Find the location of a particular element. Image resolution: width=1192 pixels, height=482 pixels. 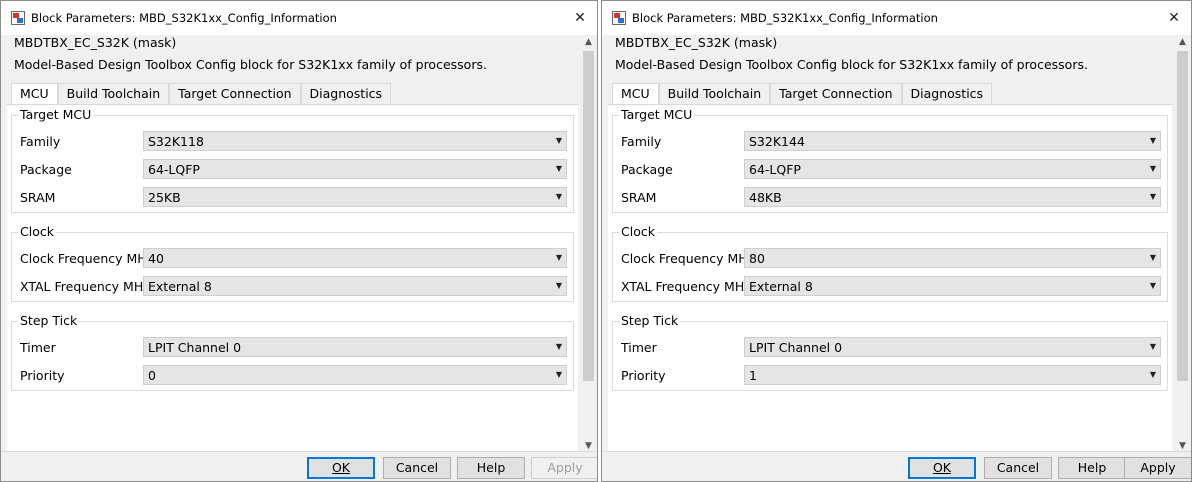

dialog-footer: OK Cancel Help Apply is located at coordinates (299, 466).